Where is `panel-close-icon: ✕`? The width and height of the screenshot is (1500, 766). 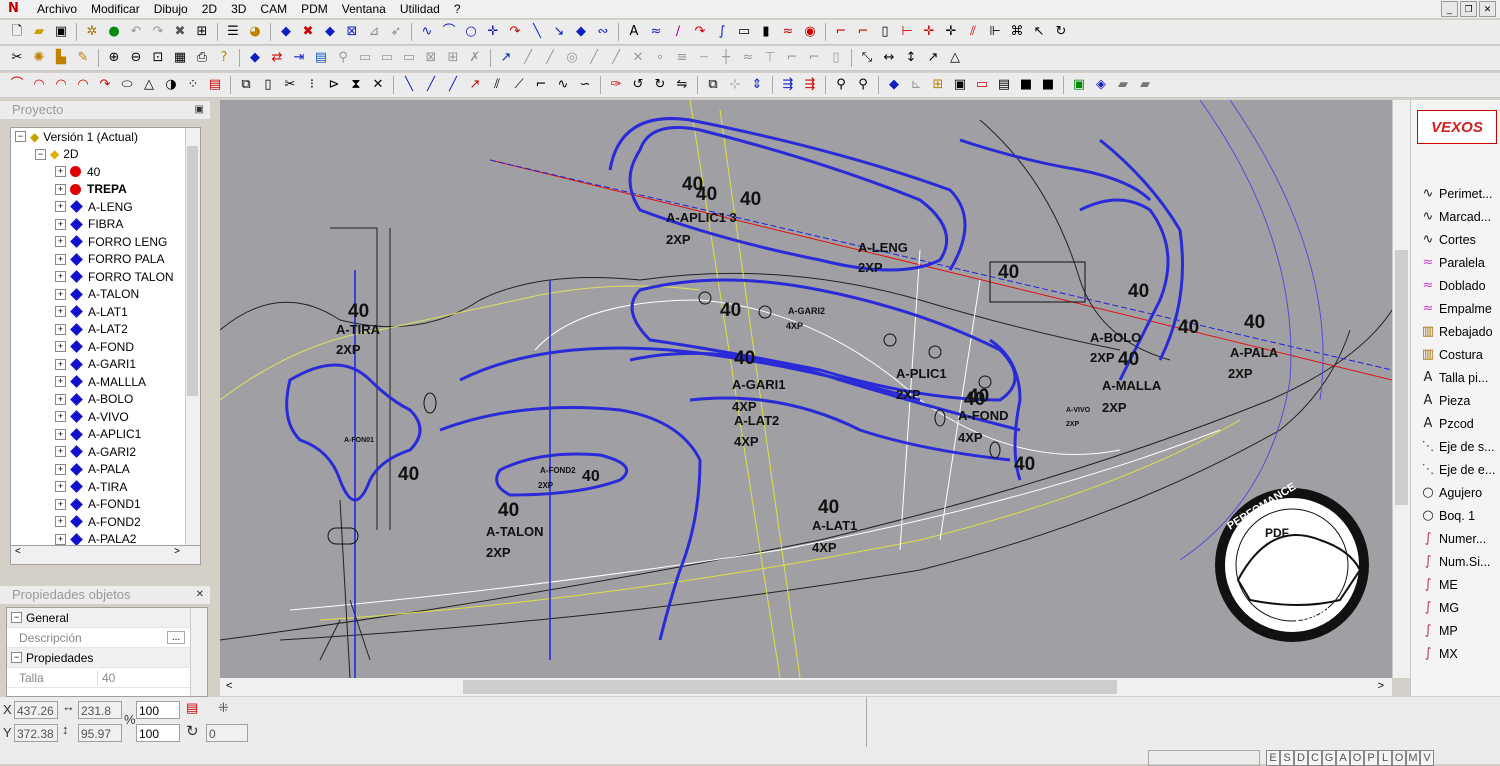
panel-close-icon: ✕ is located at coordinates (200, 595).